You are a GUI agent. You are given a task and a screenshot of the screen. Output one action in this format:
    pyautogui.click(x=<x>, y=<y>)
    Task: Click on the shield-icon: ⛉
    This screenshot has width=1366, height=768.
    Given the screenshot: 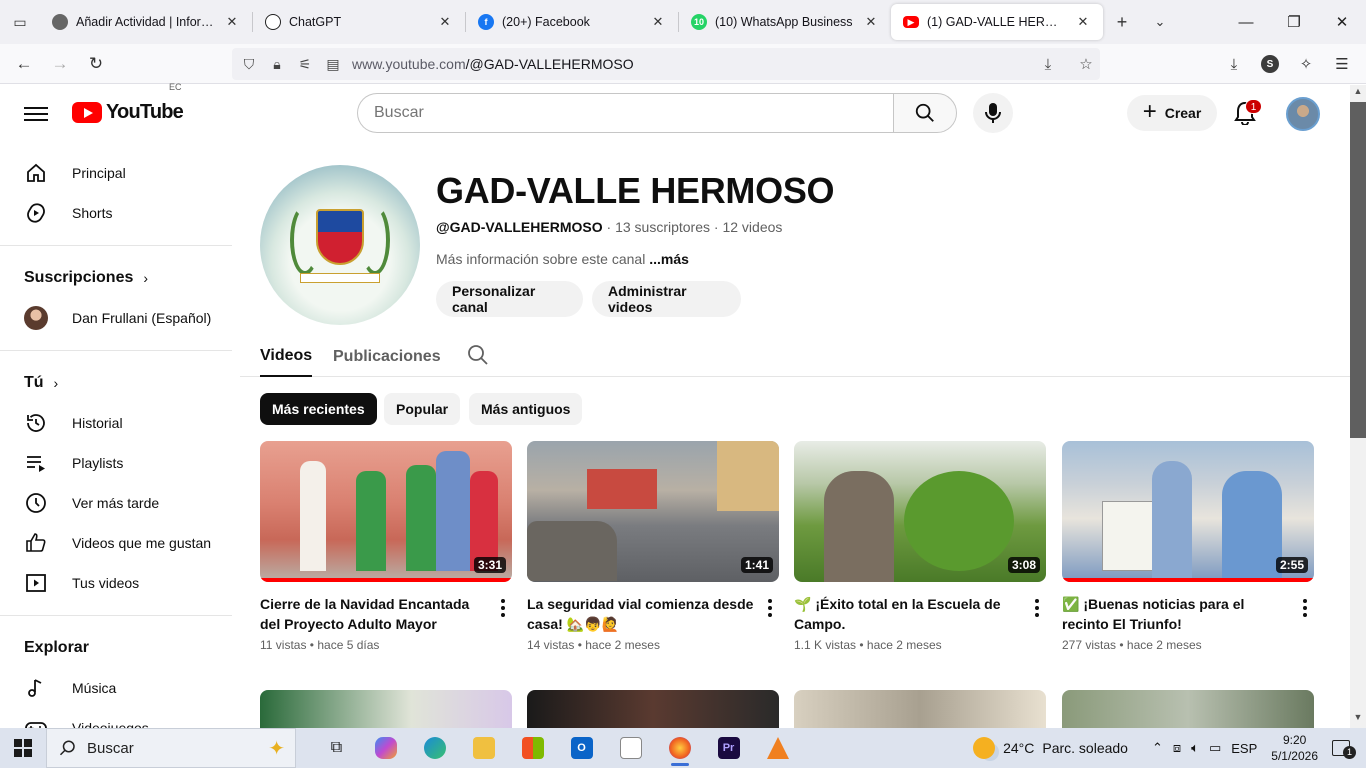 What is the action you would take?
    pyautogui.click(x=249, y=64)
    